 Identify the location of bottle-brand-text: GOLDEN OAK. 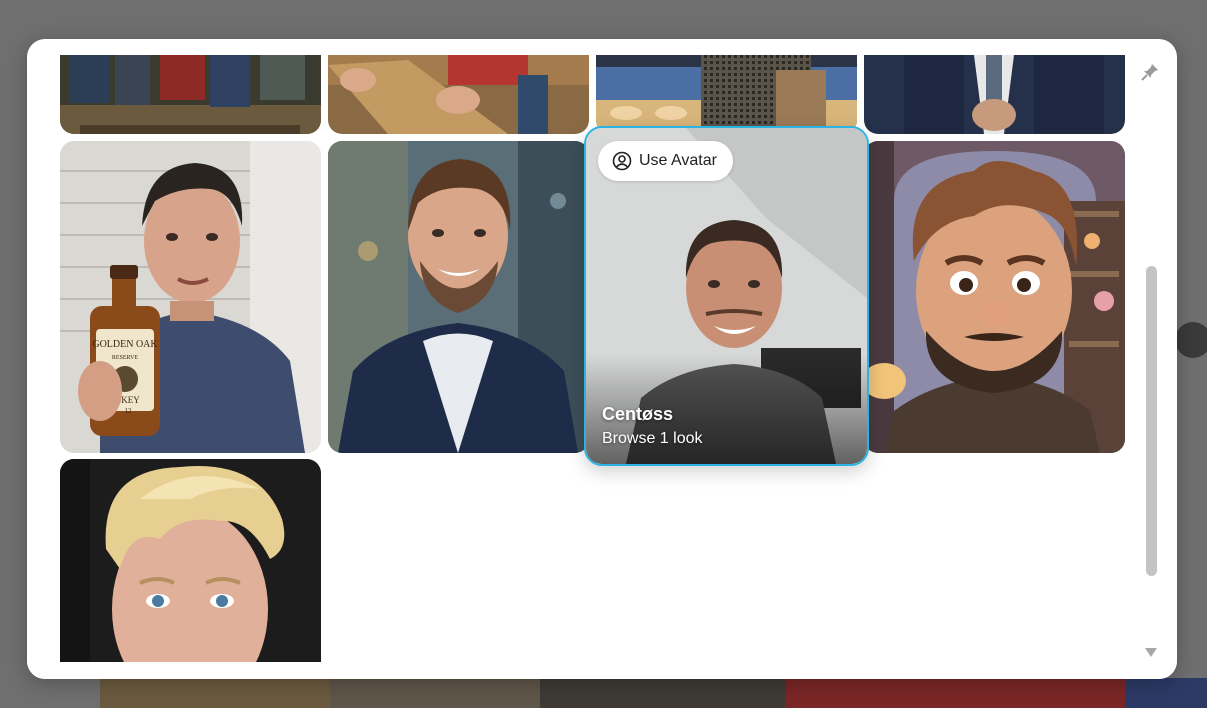
(125, 344).